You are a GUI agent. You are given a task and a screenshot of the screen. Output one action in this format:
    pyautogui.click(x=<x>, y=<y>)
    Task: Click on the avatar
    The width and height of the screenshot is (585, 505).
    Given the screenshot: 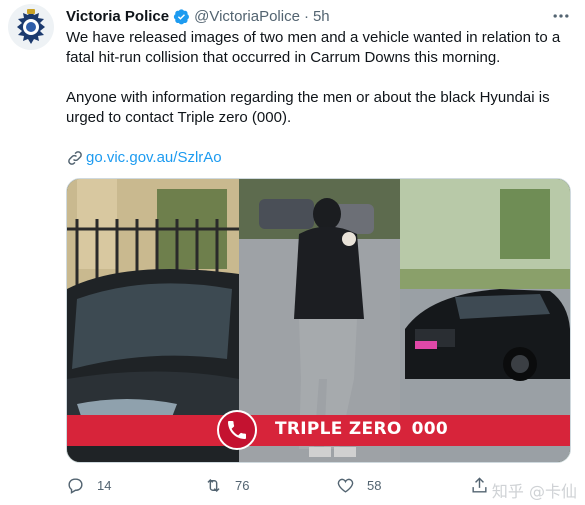 What is the action you would take?
    pyautogui.click(x=31, y=27)
    